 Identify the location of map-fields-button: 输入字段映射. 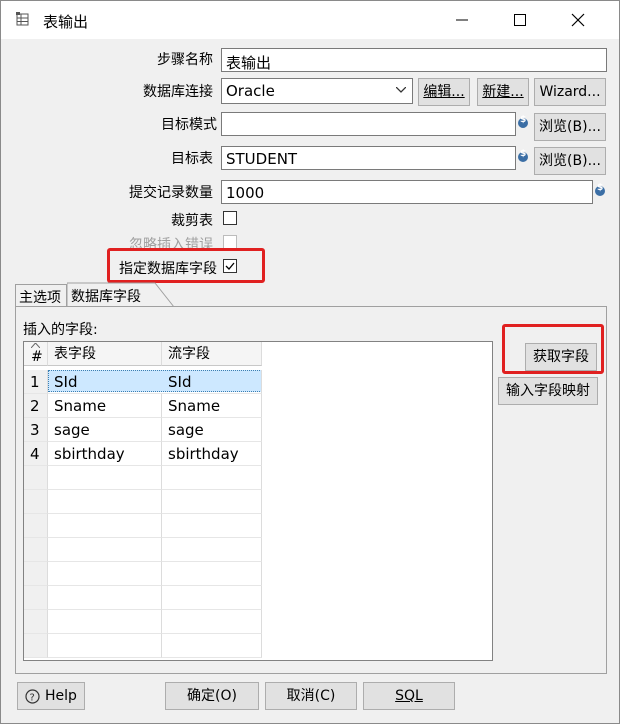
(548, 391).